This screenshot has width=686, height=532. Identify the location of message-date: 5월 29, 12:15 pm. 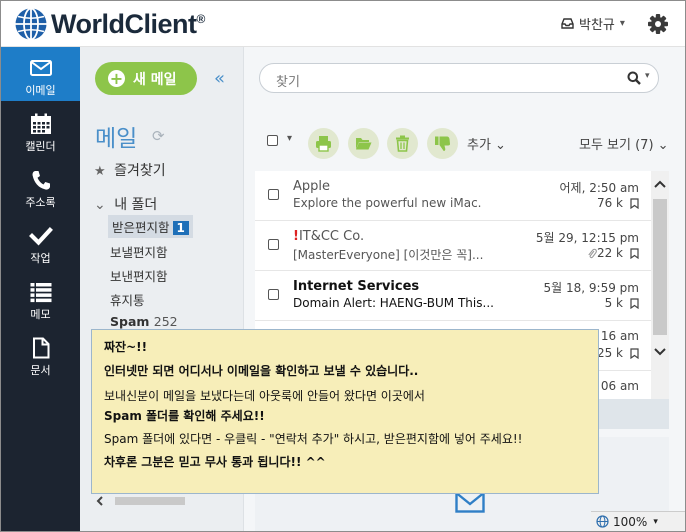
(587, 238).